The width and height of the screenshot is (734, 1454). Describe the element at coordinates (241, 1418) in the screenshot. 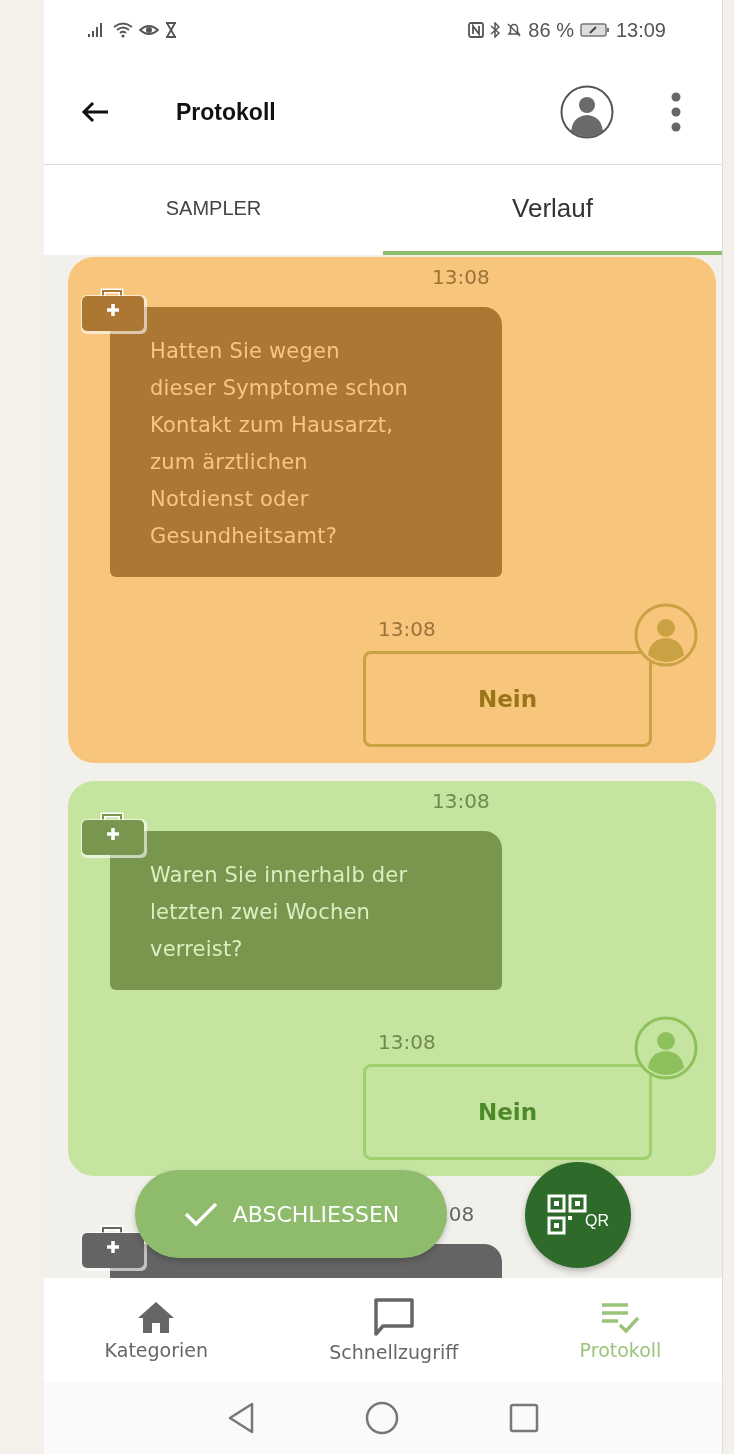

I see `back-nav-icon` at that location.